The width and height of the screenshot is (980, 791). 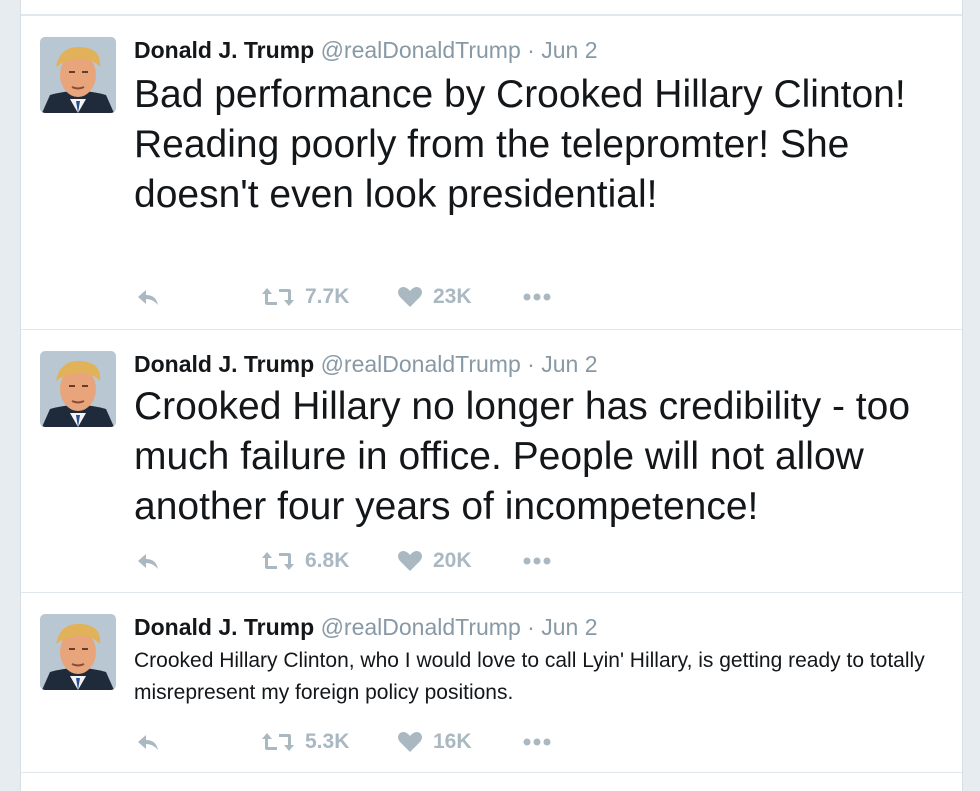 What do you see at coordinates (374, 742) in the screenshot?
I see `tweet-actions: 5.3K 16K` at bounding box center [374, 742].